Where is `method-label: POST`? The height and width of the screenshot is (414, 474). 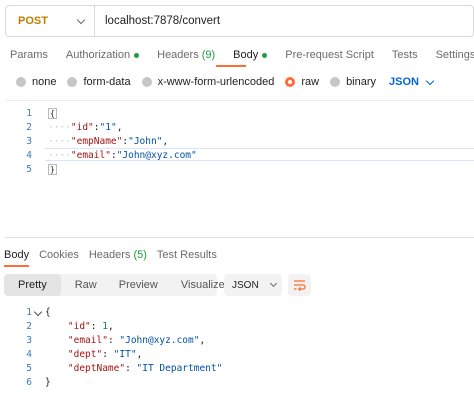
method-label: POST is located at coordinates (33, 21).